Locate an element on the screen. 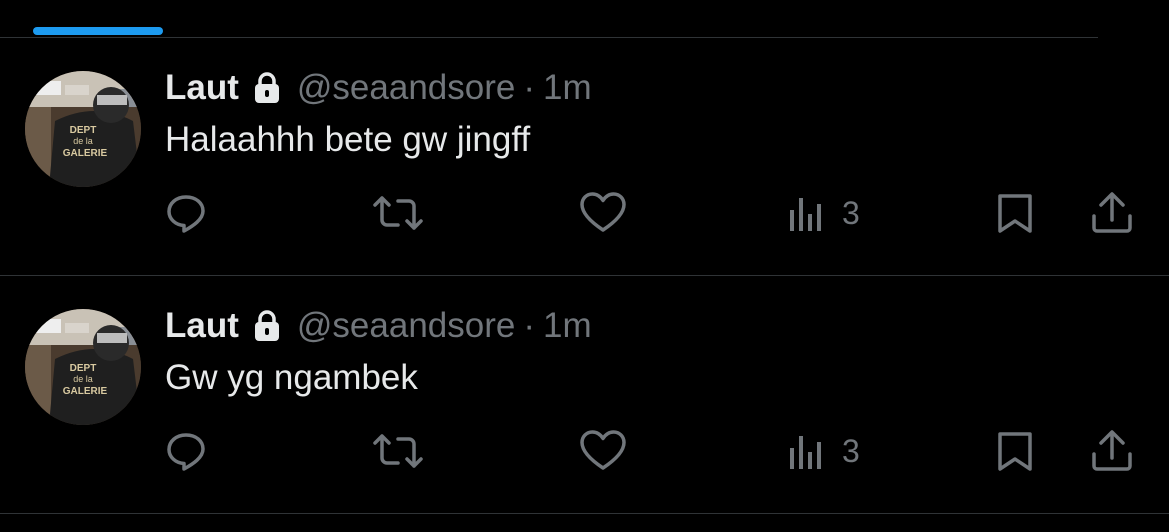 The image size is (1169, 532). tweet-text: Halaahhh bete gw jingff is located at coordinates (348, 139).